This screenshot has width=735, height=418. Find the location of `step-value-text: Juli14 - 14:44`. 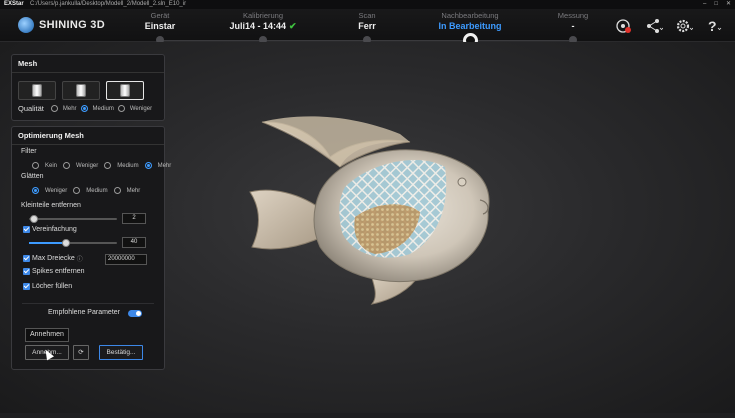

step-value-text: Juli14 - 14:44 is located at coordinates (257, 26).